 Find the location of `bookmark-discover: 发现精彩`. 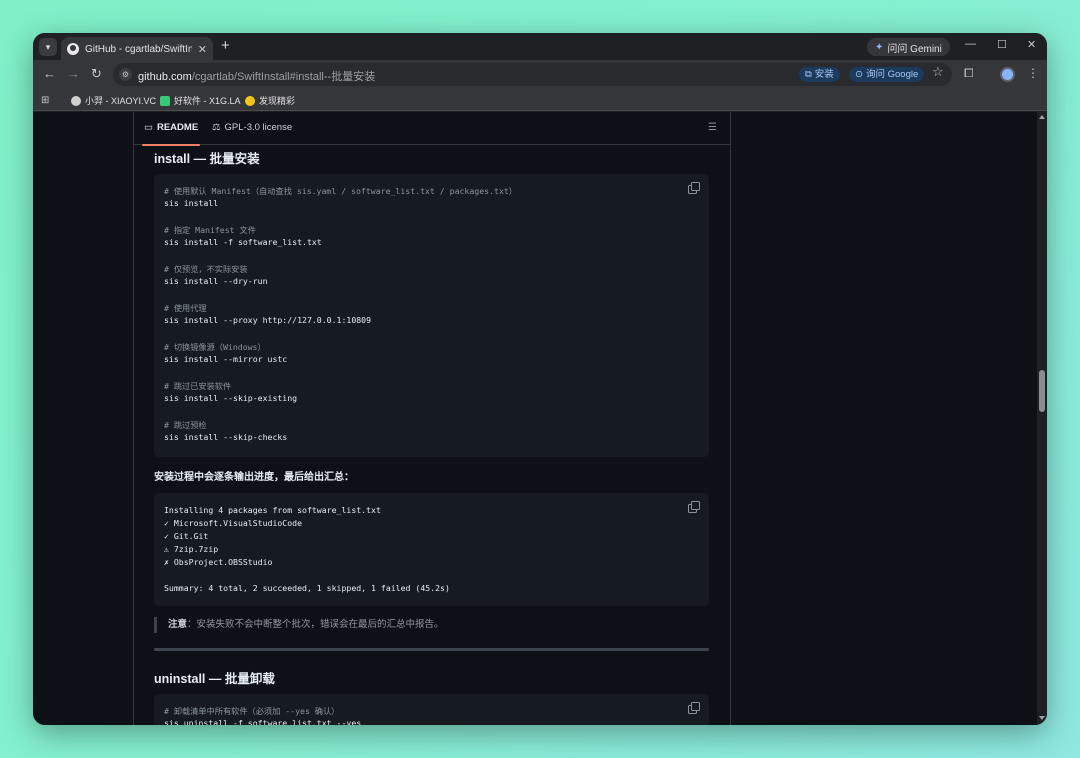

bookmark-discover: 发现精彩 is located at coordinates (270, 100).